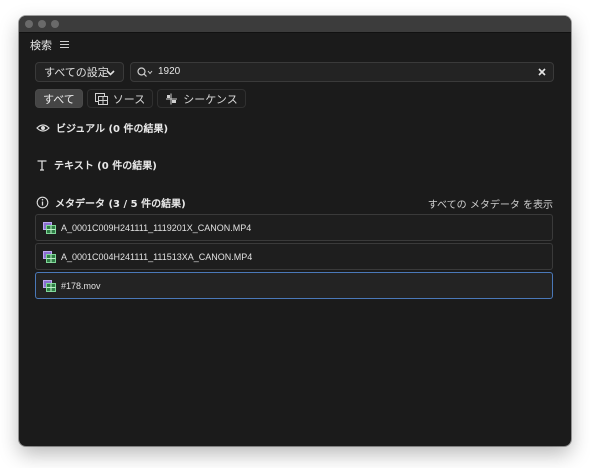 Image resolution: width=590 pixels, height=468 pixels. I want to click on section-metadata-header: メタデータ (3 / 5 件の結果), so click(111, 202).